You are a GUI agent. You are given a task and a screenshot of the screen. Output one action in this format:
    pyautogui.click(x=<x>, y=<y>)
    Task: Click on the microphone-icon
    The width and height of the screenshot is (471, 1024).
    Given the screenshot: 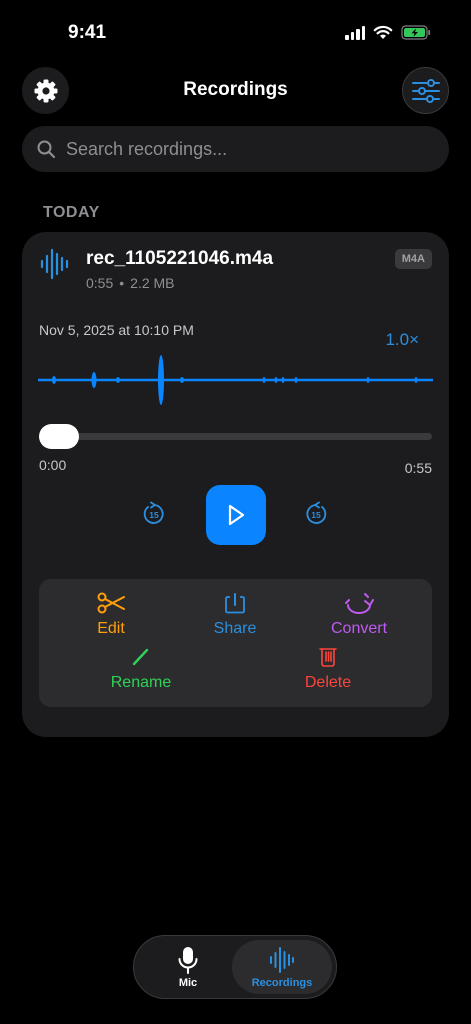 What is the action you would take?
    pyautogui.click(x=188, y=960)
    